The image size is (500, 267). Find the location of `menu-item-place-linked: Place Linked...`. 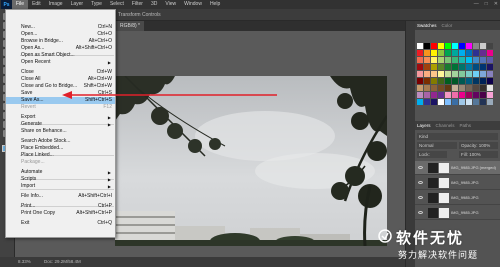

menu-item-place-linked: Place Linked... is located at coordinates (60, 155).